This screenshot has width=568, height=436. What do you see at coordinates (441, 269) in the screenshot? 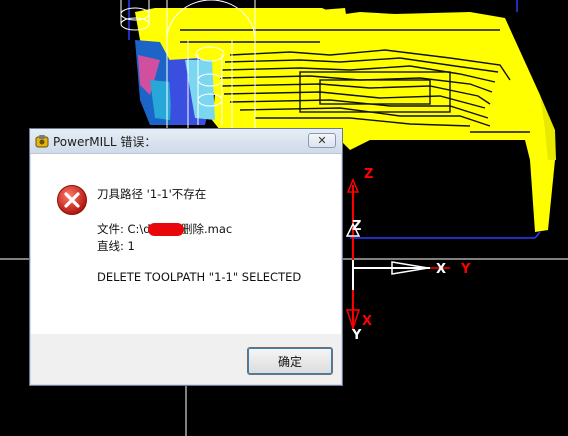
I see `axis-label-x-right: X` at bounding box center [441, 269].